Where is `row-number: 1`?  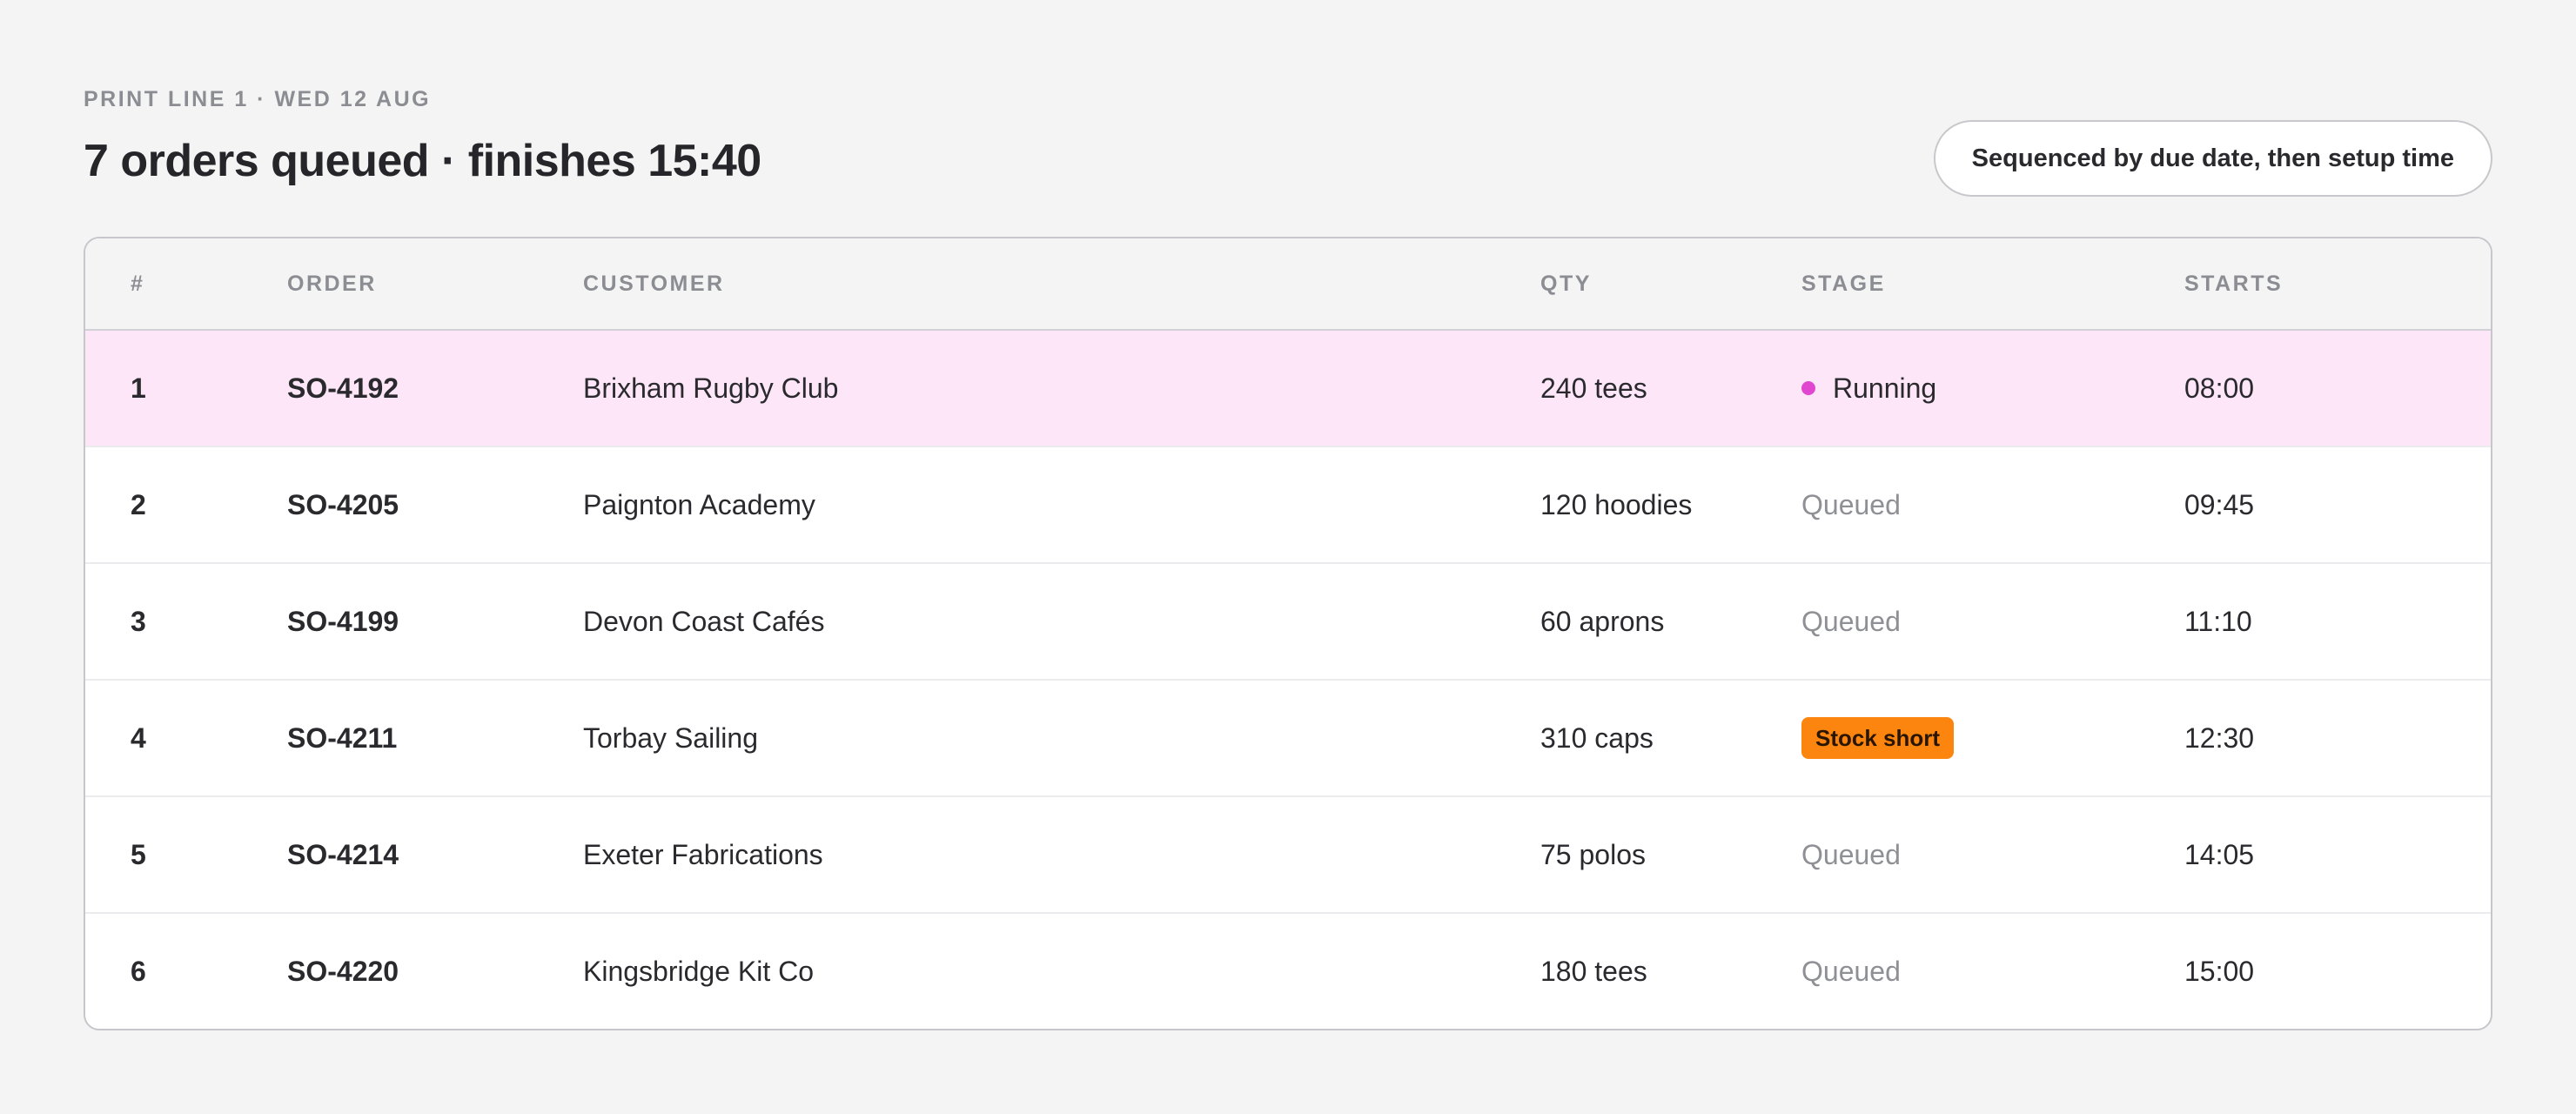
row-number: 1 is located at coordinates (138, 388).